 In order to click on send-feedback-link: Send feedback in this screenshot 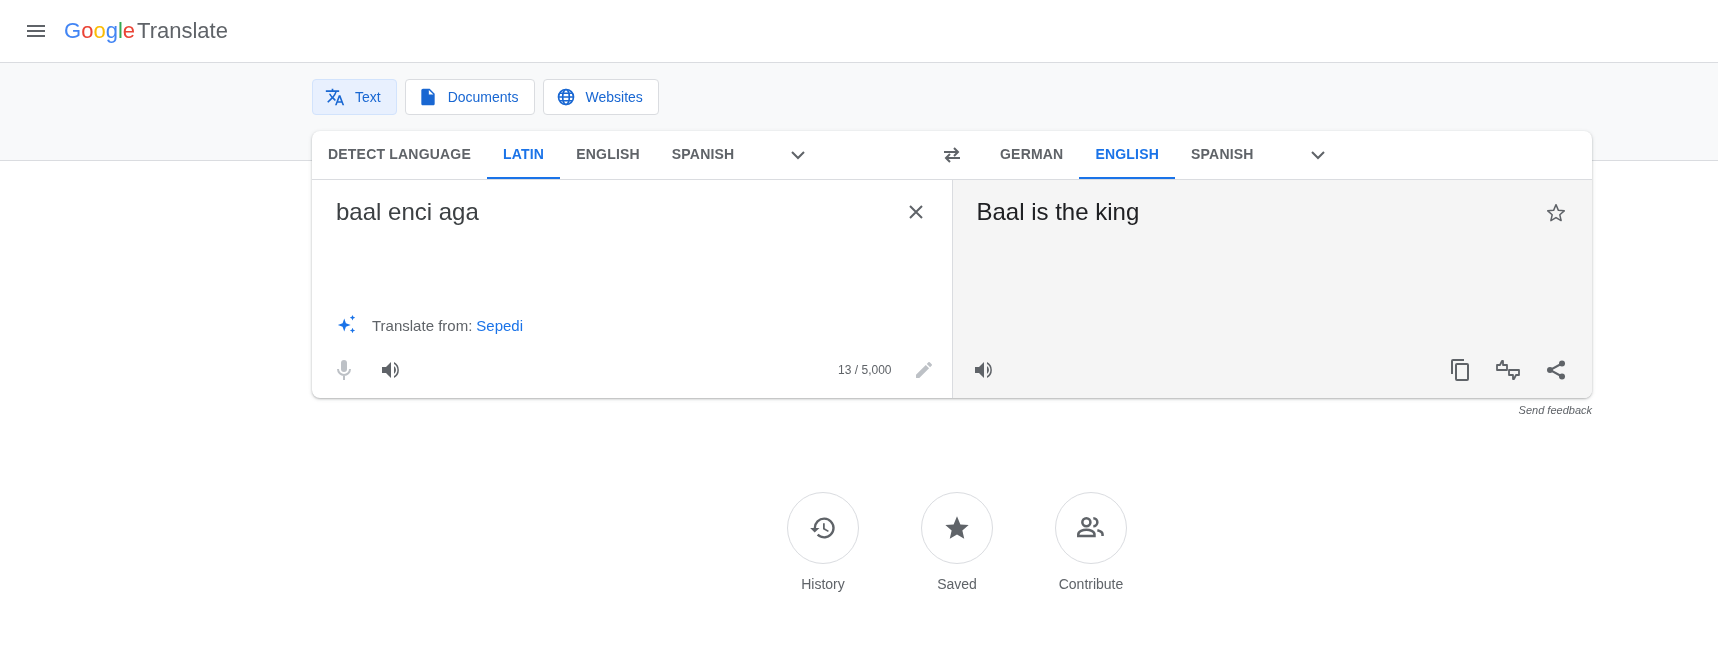, I will do `click(1555, 410)`.